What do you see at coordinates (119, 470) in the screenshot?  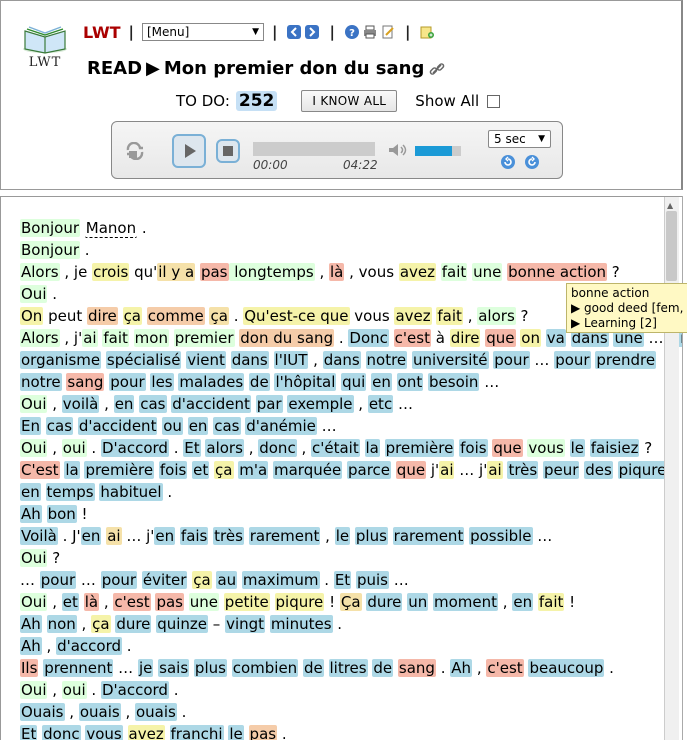 I see `word: première` at bounding box center [119, 470].